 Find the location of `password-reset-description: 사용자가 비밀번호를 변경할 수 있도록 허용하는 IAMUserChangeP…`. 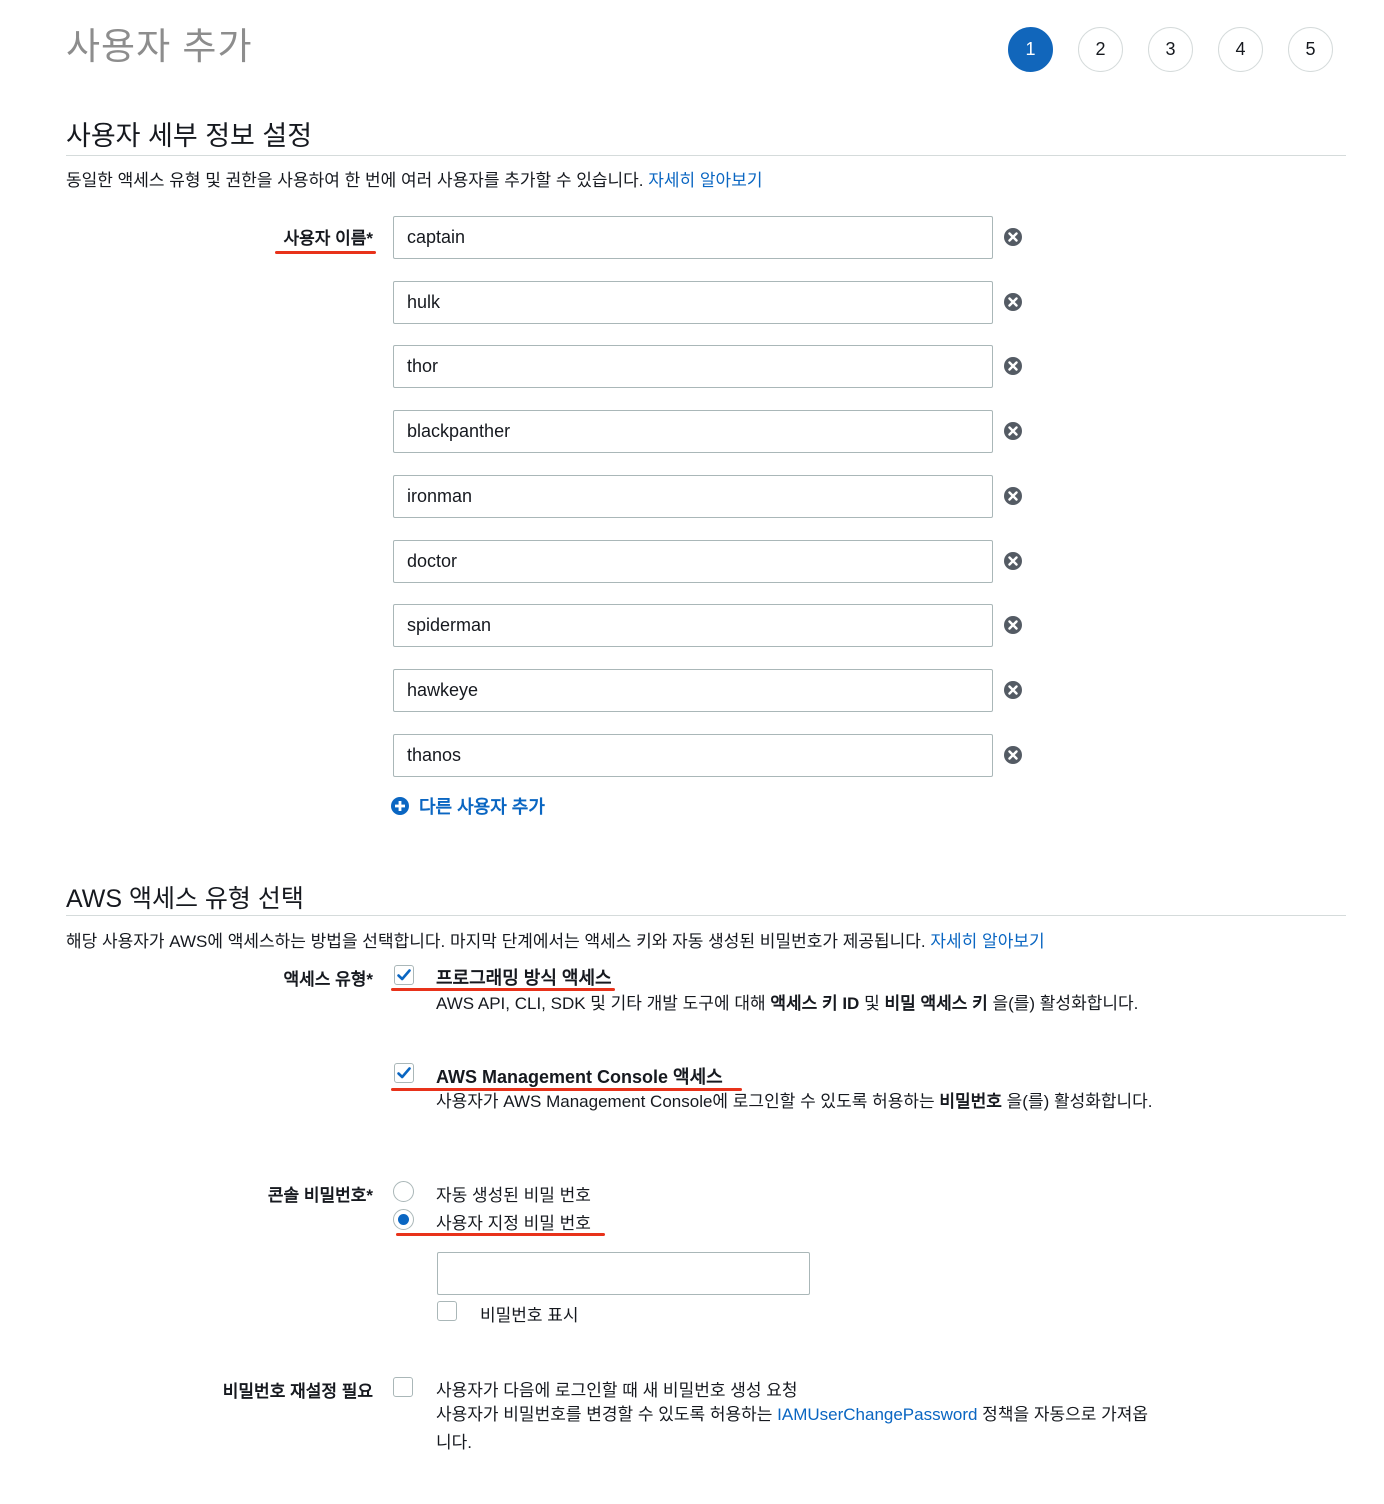

password-reset-description: 사용자가 비밀번호를 변경할 수 있도록 허용하는 IAMUserChangeP… is located at coordinates (798, 1429).